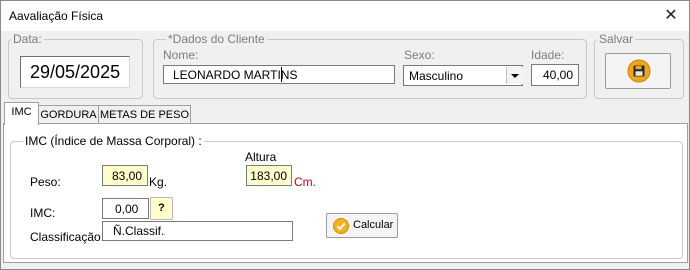 The image size is (690, 270). What do you see at coordinates (548, 55) in the screenshot?
I see `age-label: Idade:` at bounding box center [548, 55].